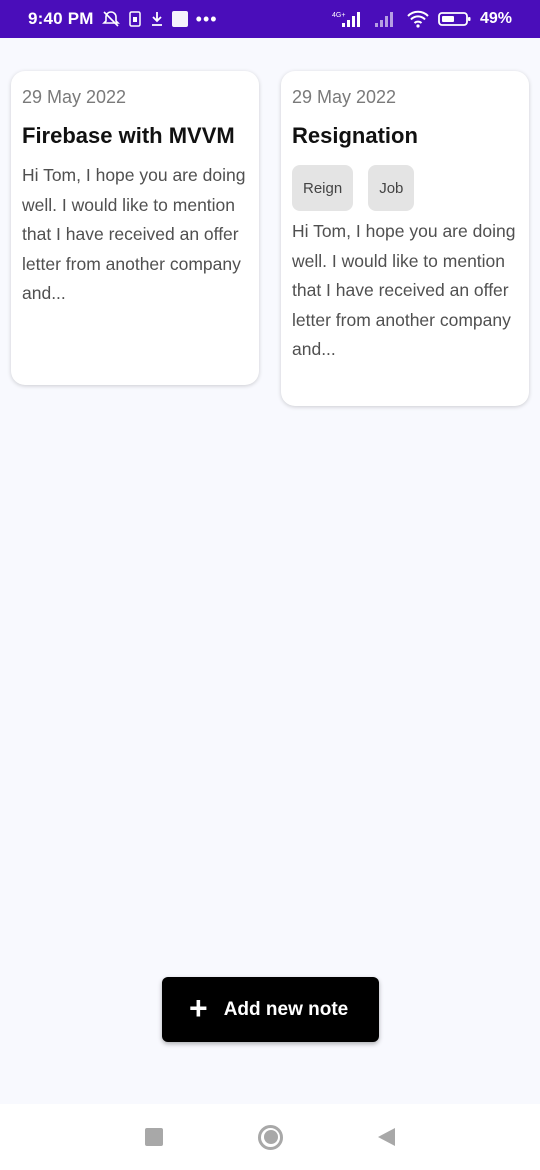  Describe the element at coordinates (110, 19) in the screenshot. I see `bell-off-icon` at that location.